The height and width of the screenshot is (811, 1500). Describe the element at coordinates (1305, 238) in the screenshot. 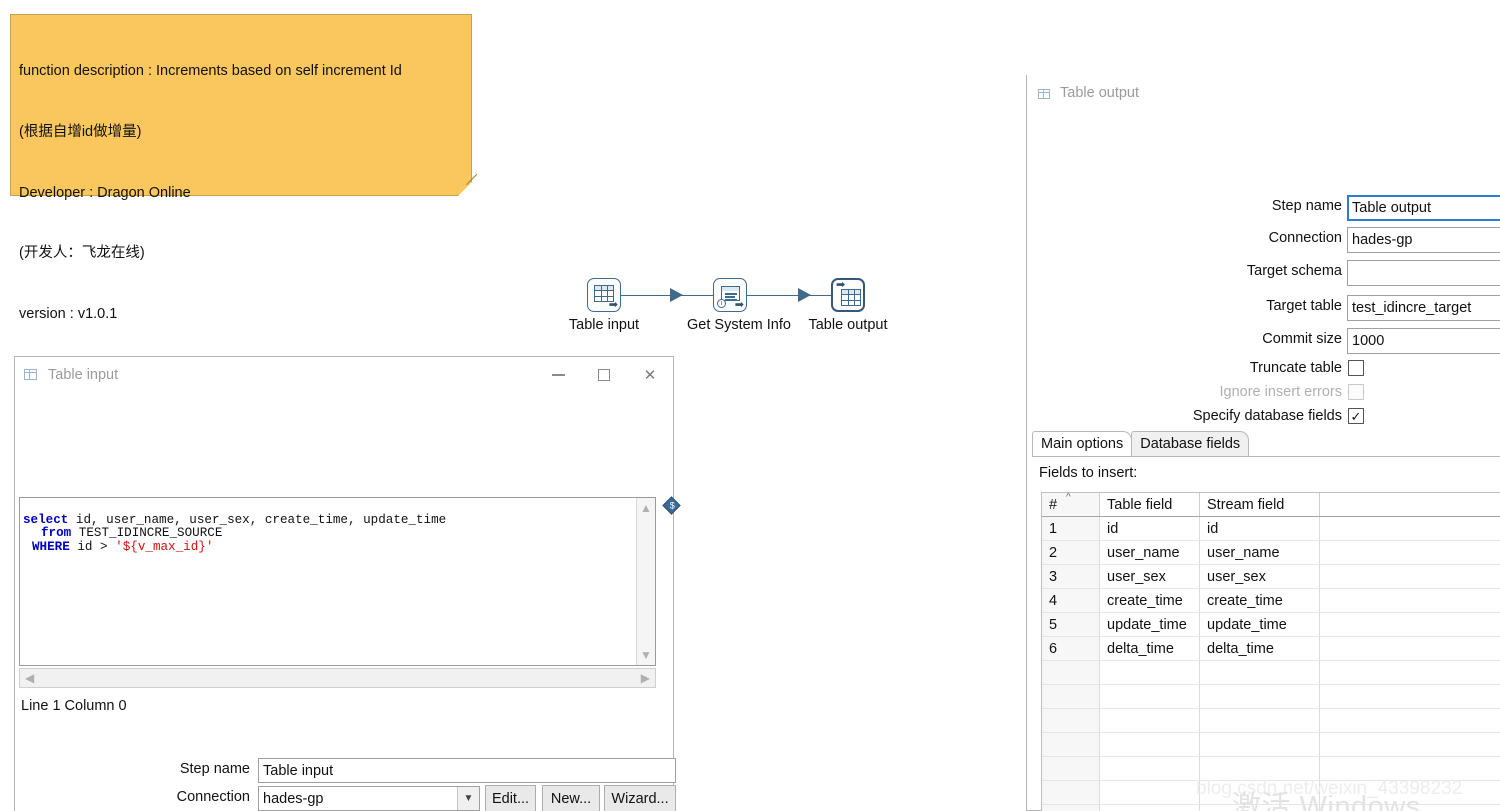

I see `connection-label: Connection` at that location.